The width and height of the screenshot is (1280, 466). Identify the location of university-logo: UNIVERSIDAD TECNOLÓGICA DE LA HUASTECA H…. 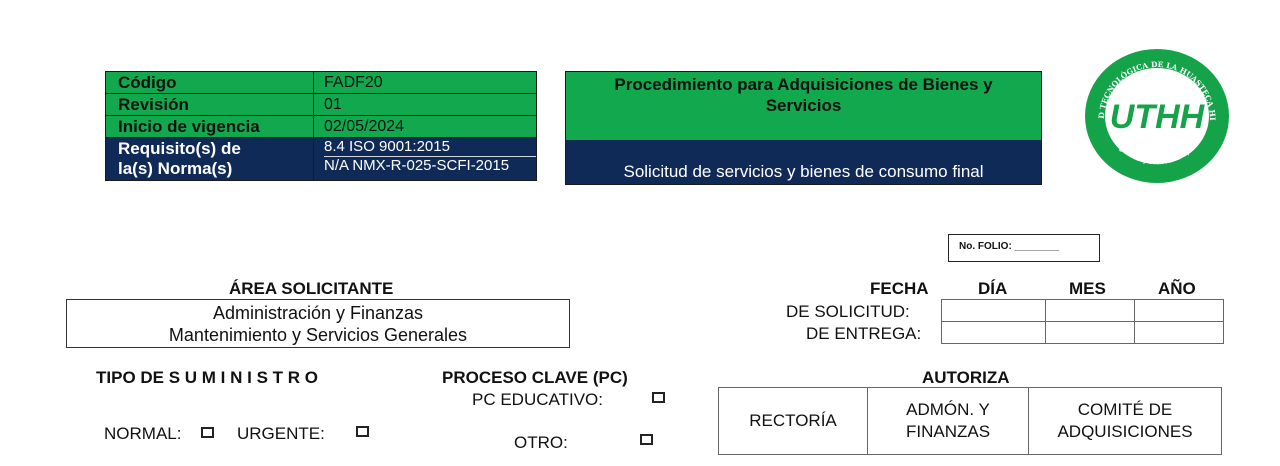
(1155, 113).